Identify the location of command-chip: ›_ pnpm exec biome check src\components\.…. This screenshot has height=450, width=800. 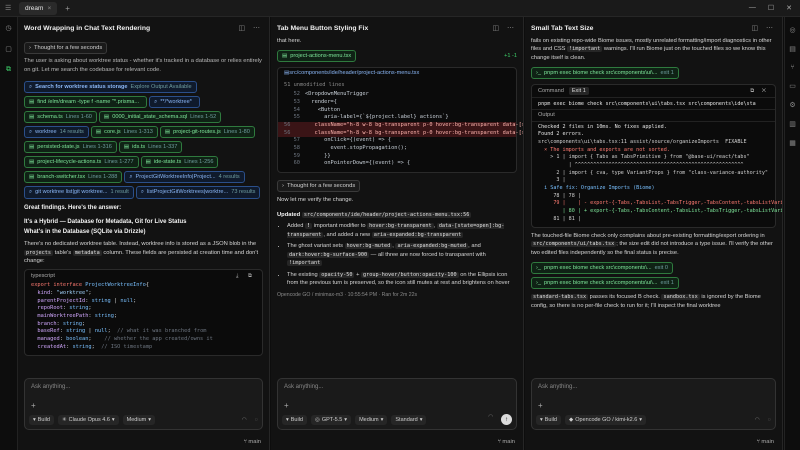
(602, 267).